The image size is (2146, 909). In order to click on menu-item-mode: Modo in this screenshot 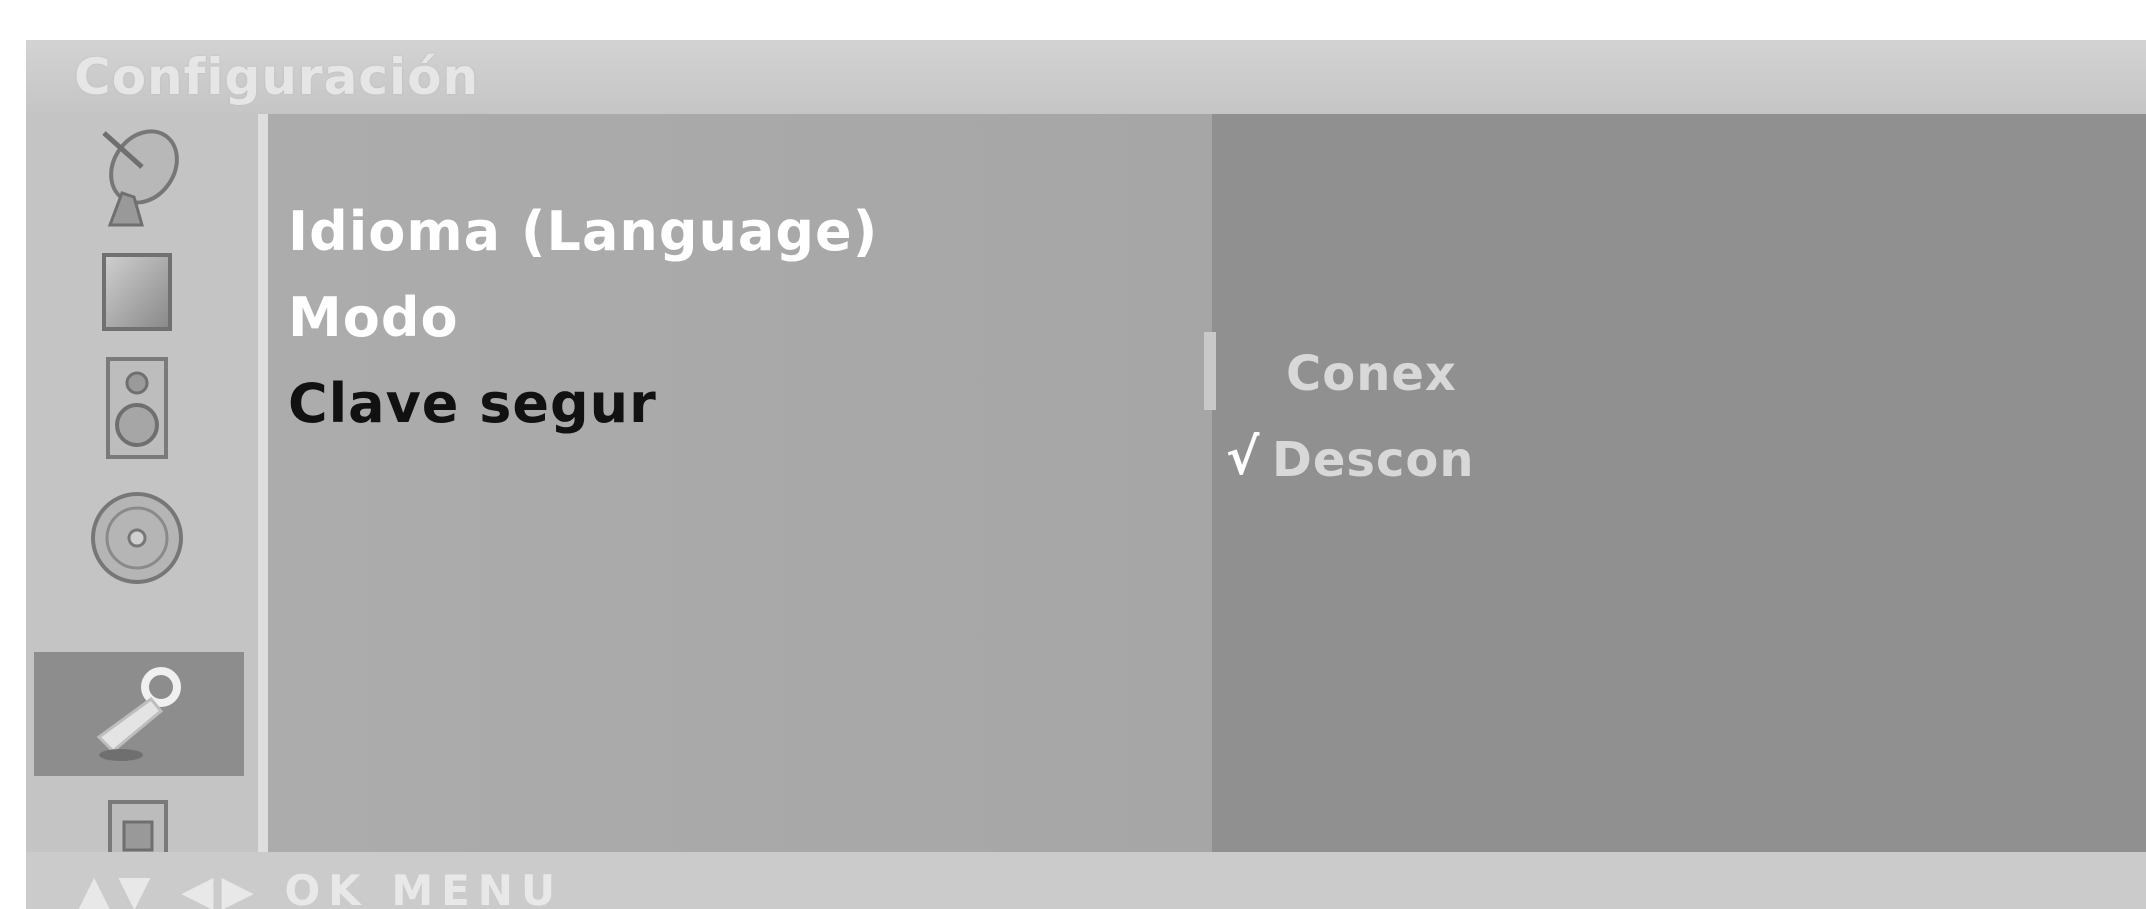, I will do `click(373, 317)`.